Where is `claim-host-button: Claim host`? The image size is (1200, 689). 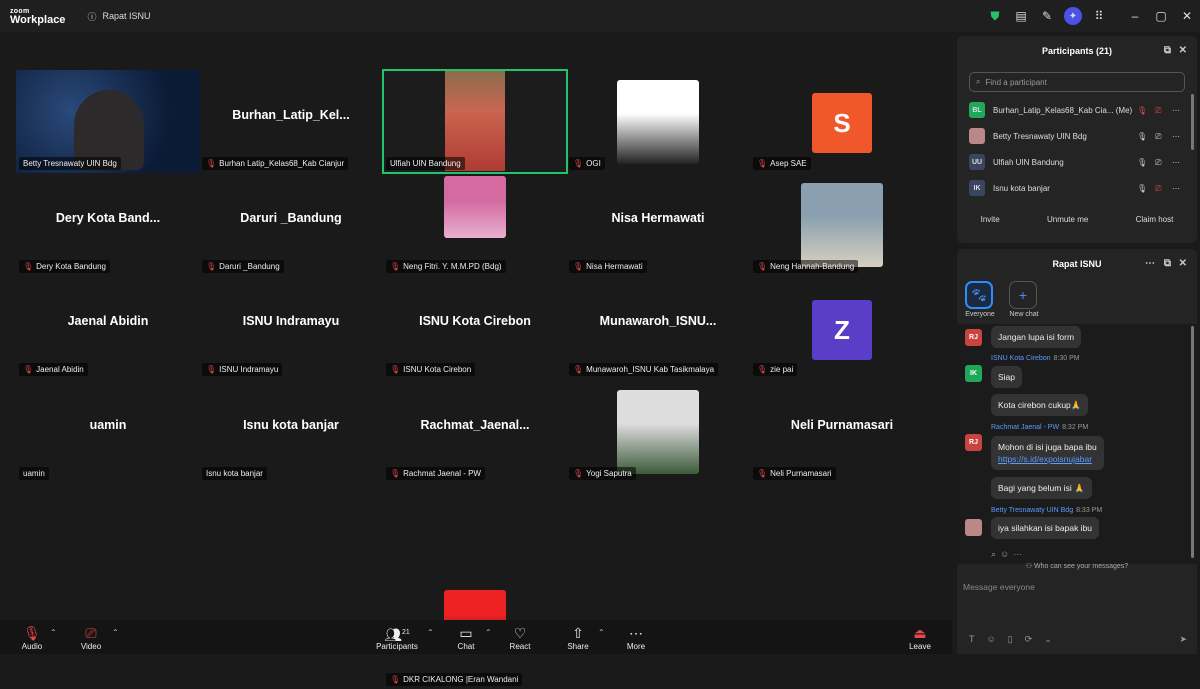 claim-host-button: Claim host is located at coordinates (1155, 219).